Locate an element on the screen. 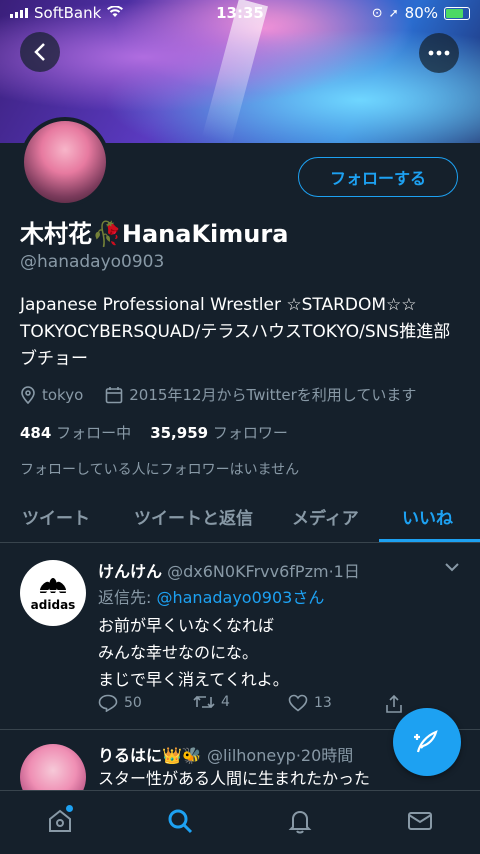 Image resolution: width=480 pixels, height=854 pixels. tweet-text: スター性がある人間に生まれたかった is located at coordinates (234, 778).